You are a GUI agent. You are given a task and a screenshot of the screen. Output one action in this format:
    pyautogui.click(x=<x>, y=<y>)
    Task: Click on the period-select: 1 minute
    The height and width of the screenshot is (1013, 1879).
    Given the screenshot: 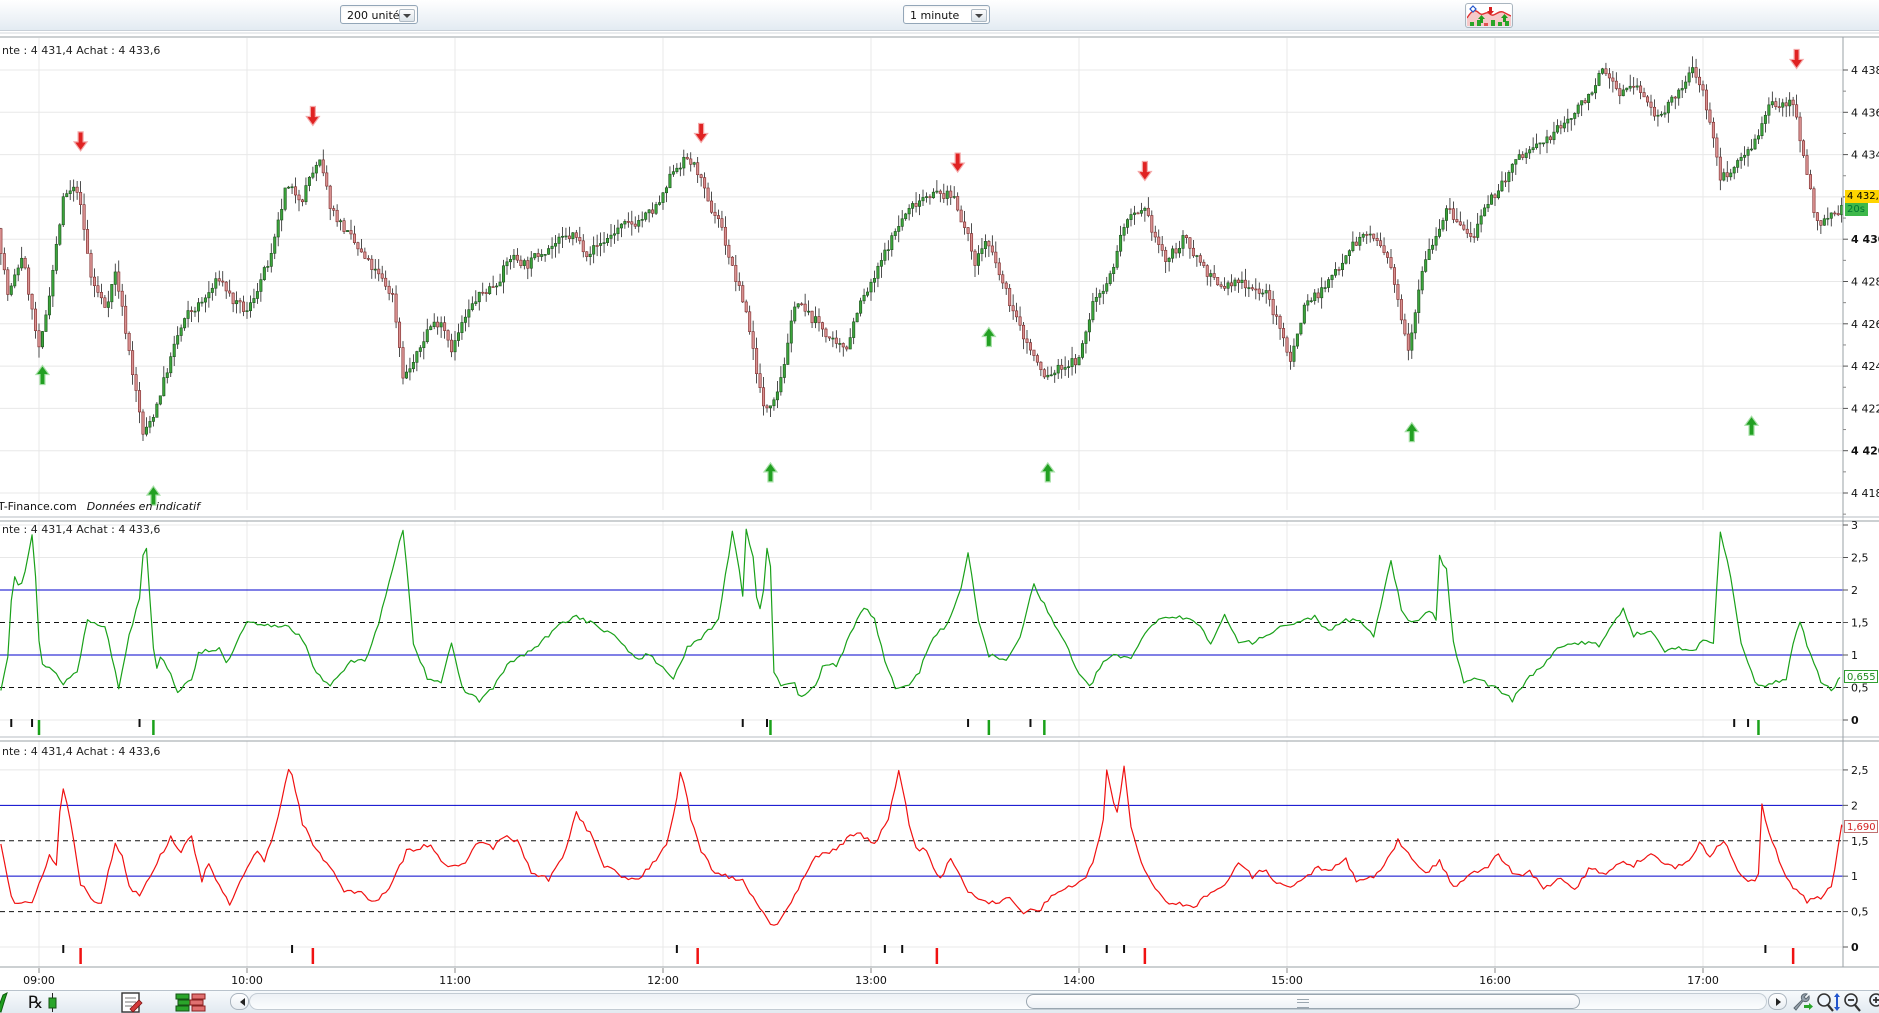 What is the action you would take?
    pyautogui.click(x=946, y=14)
    